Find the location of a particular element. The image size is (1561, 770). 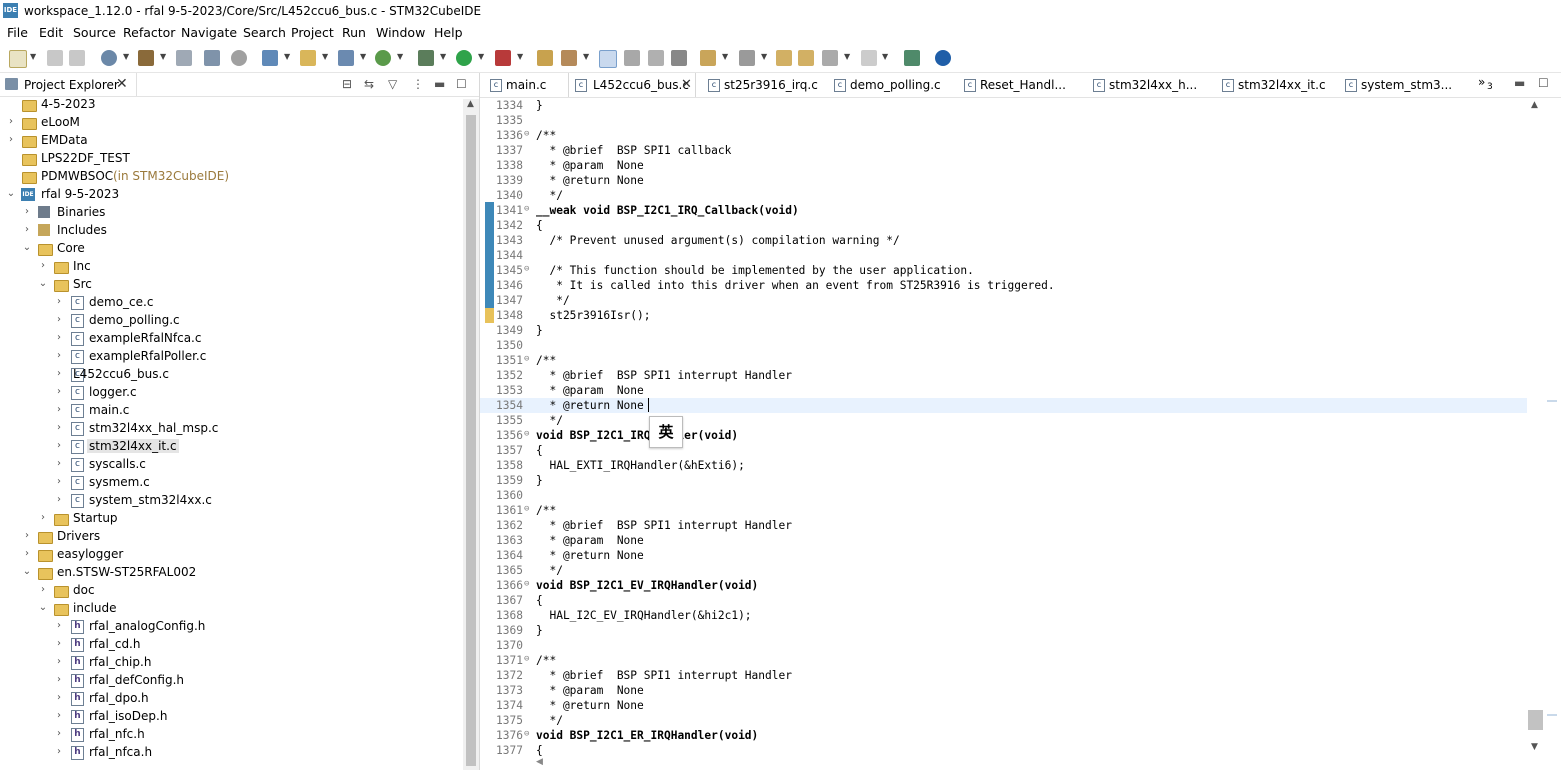

menu-help: Help is located at coordinates (448, 32).